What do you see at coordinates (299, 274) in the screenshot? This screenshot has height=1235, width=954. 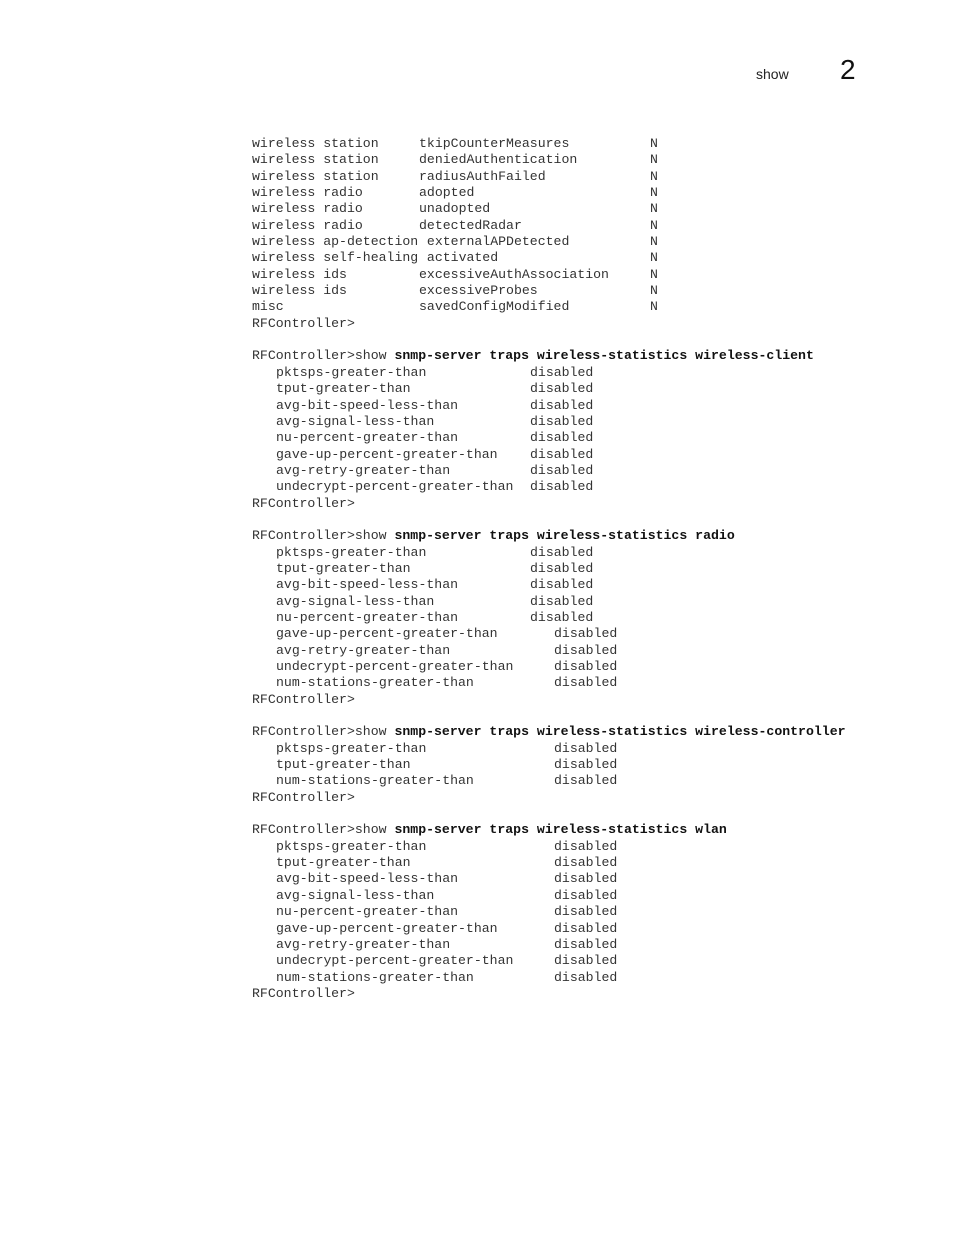 I see `trap-type: wireless ids` at bounding box center [299, 274].